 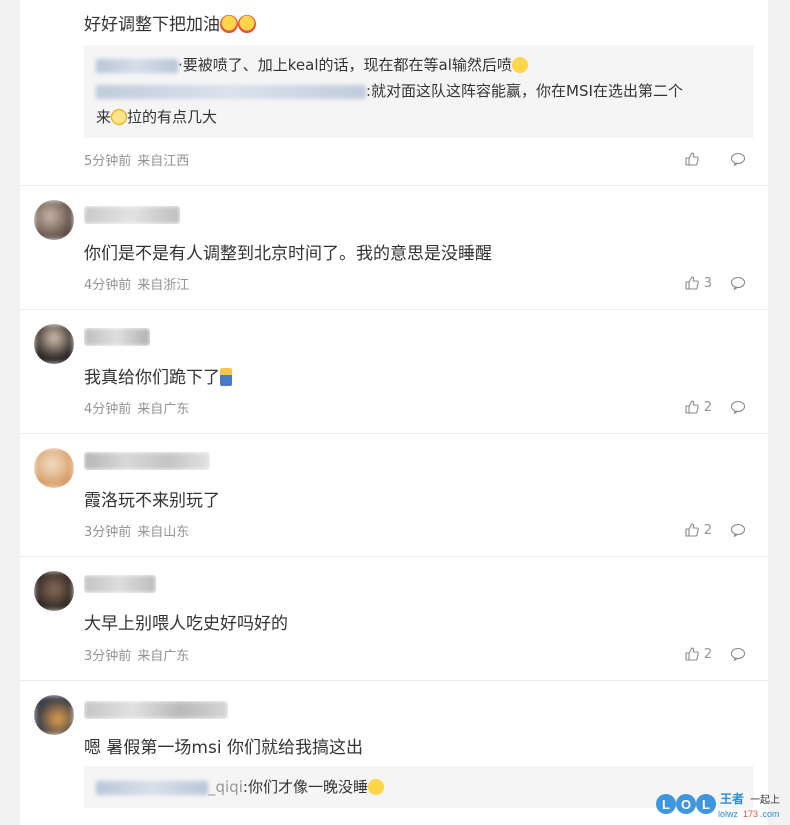 I want to click on comment-actions, so click(x=716, y=159).